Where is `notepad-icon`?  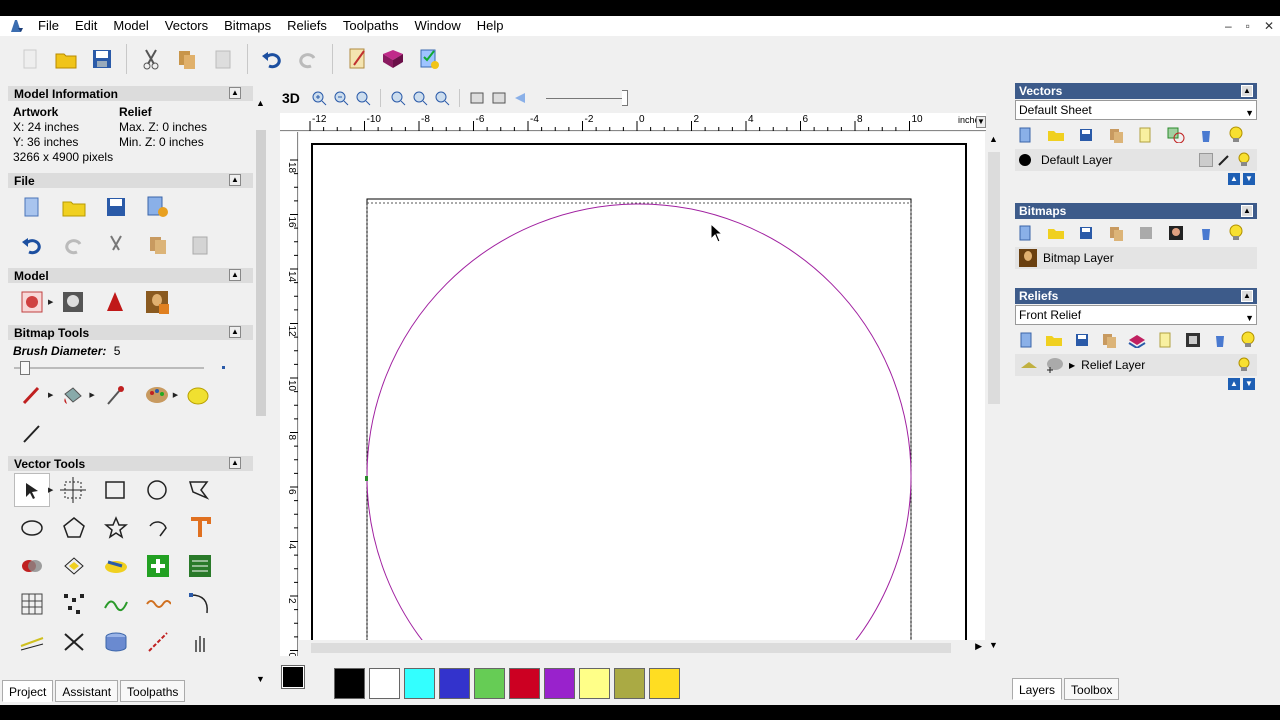
notepad-icon is located at coordinates (357, 59).